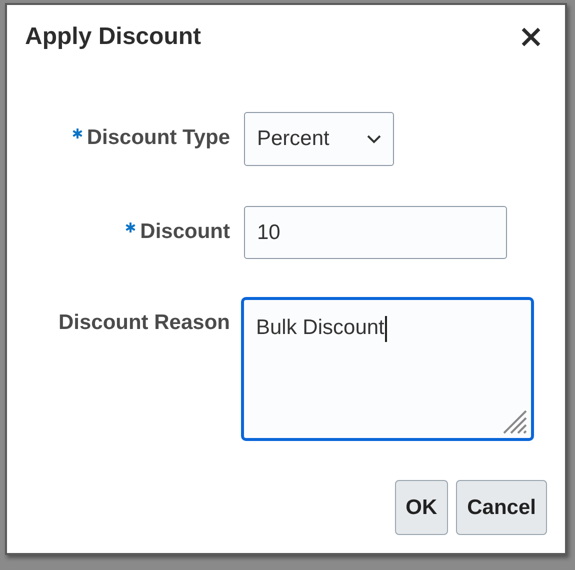 The height and width of the screenshot is (570, 575). What do you see at coordinates (158, 138) in the screenshot?
I see `field-label: Discount Type` at bounding box center [158, 138].